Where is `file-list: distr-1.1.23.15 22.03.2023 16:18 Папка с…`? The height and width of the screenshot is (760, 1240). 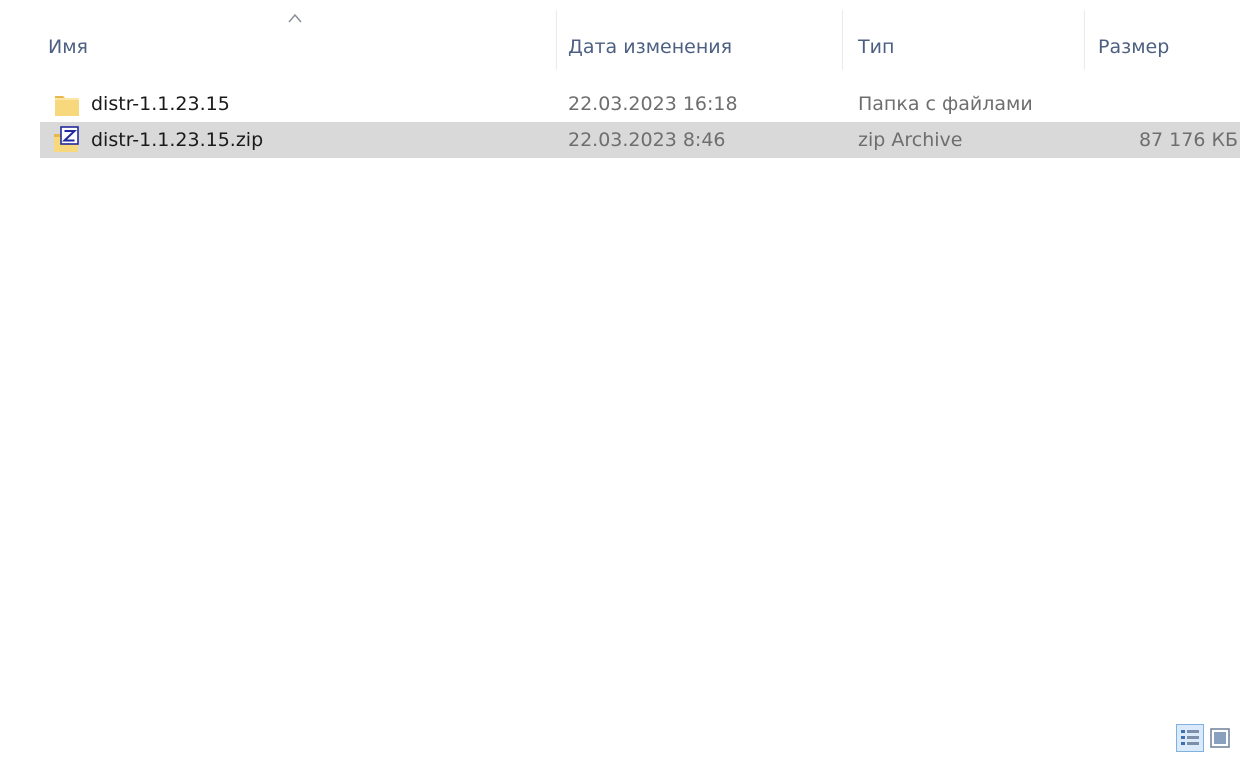 file-list: distr-1.1.23.15 22.03.2023 16:18 Папка с… is located at coordinates (640, 122).